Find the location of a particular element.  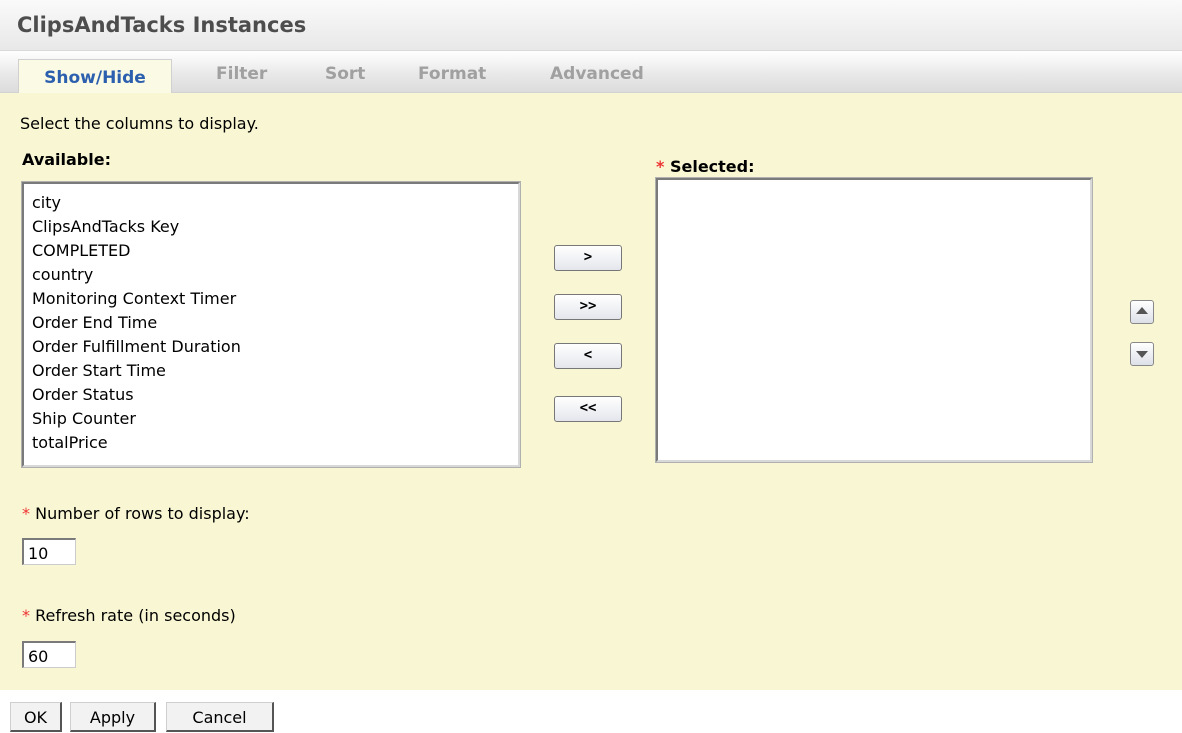

tab-advanced: Advanced is located at coordinates (597, 74).